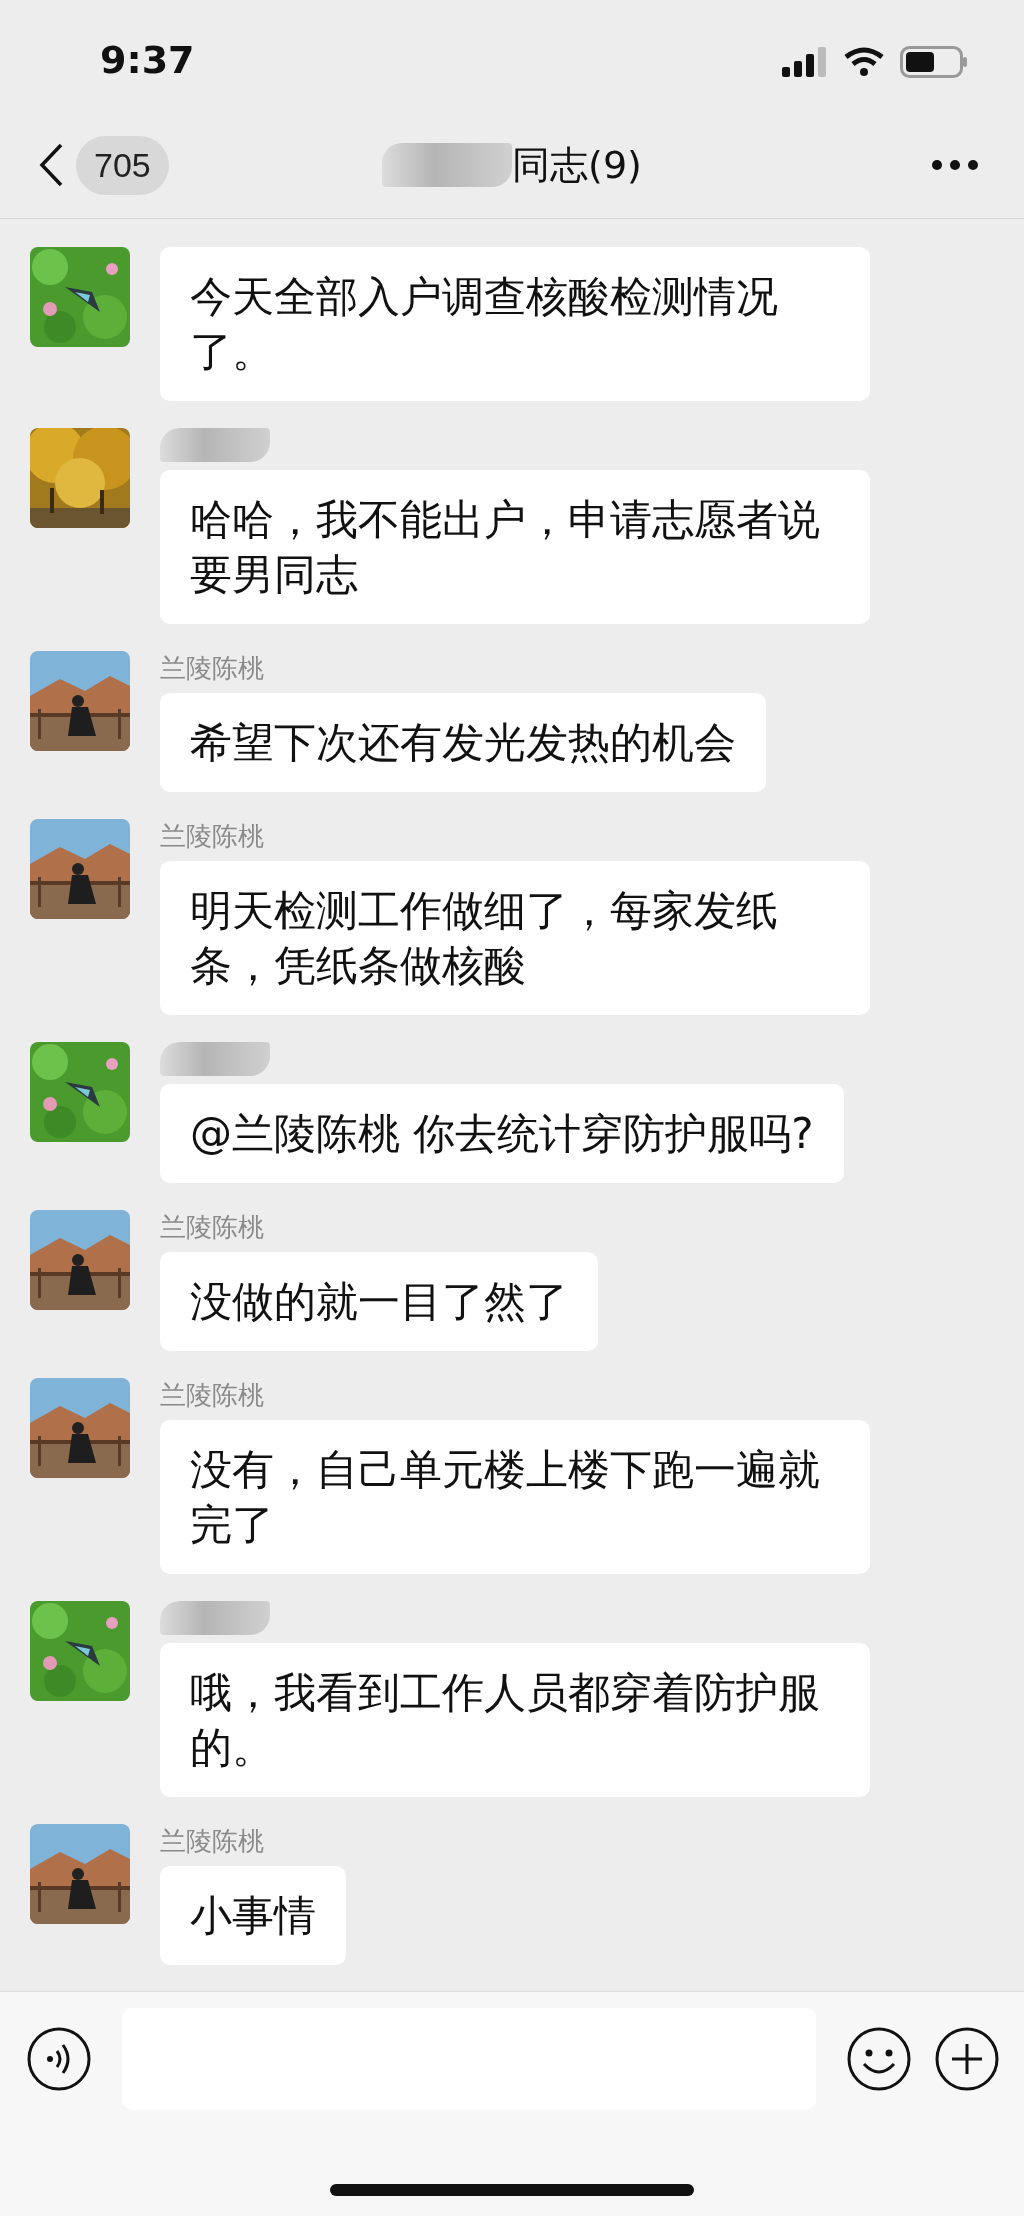  What do you see at coordinates (379, 1301) in the screenshot?
I see `message-bubble: 没做的就一目了然了` at bounding box center [379, 1301].